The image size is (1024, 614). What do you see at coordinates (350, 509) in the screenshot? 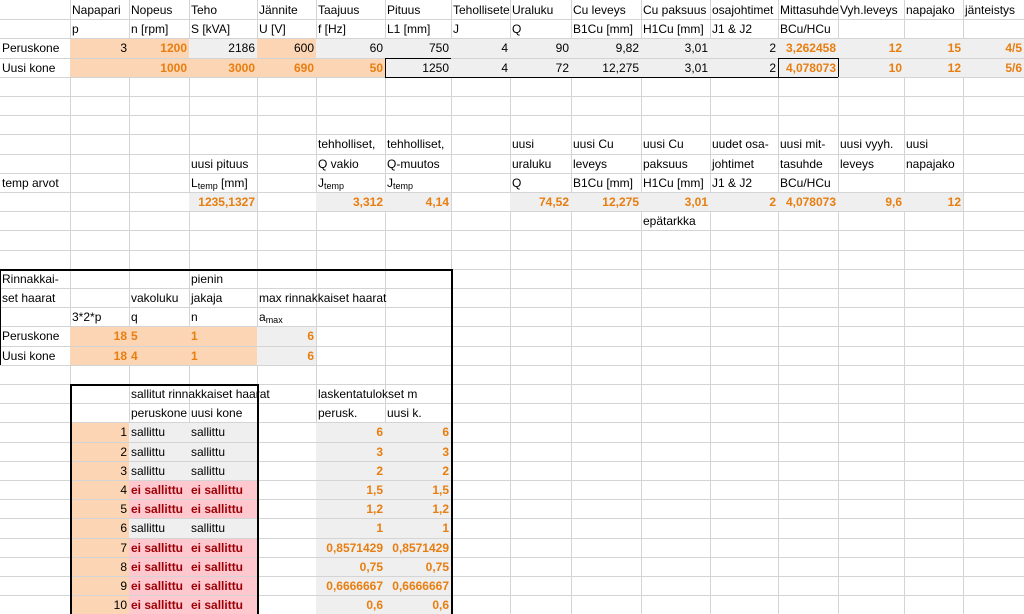
I see `data-cell: 1,2` at bounding box center [350, 509].